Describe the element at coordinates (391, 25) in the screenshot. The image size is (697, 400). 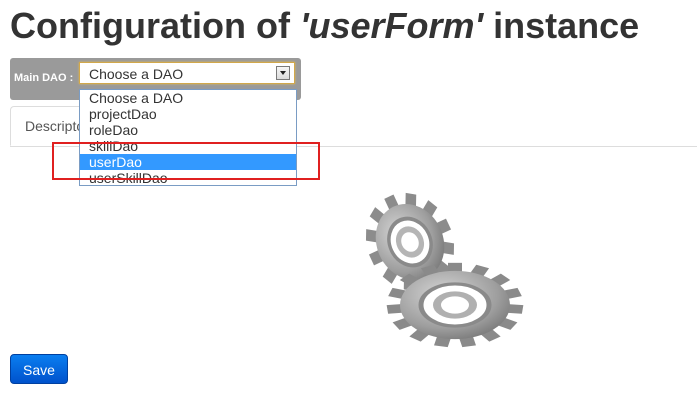
I see `instance-name: 'userForm'` at that location.